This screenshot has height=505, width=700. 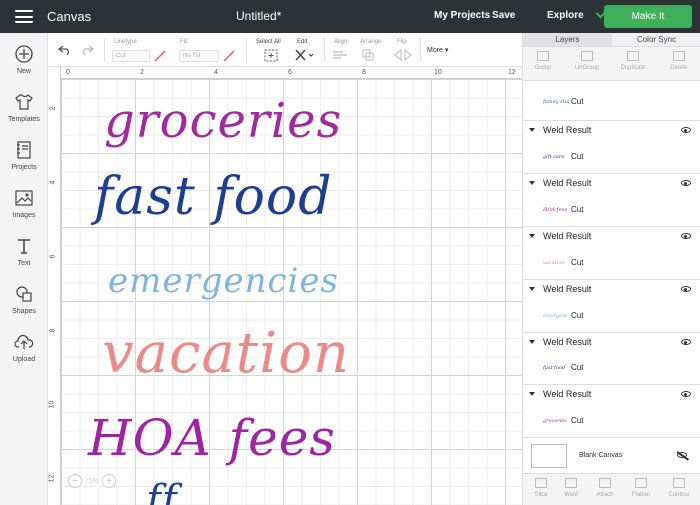 What do you see at coordinates (304, 55) in the screenshot?
I see `scissors-icon` at bounding box center [304, 55].